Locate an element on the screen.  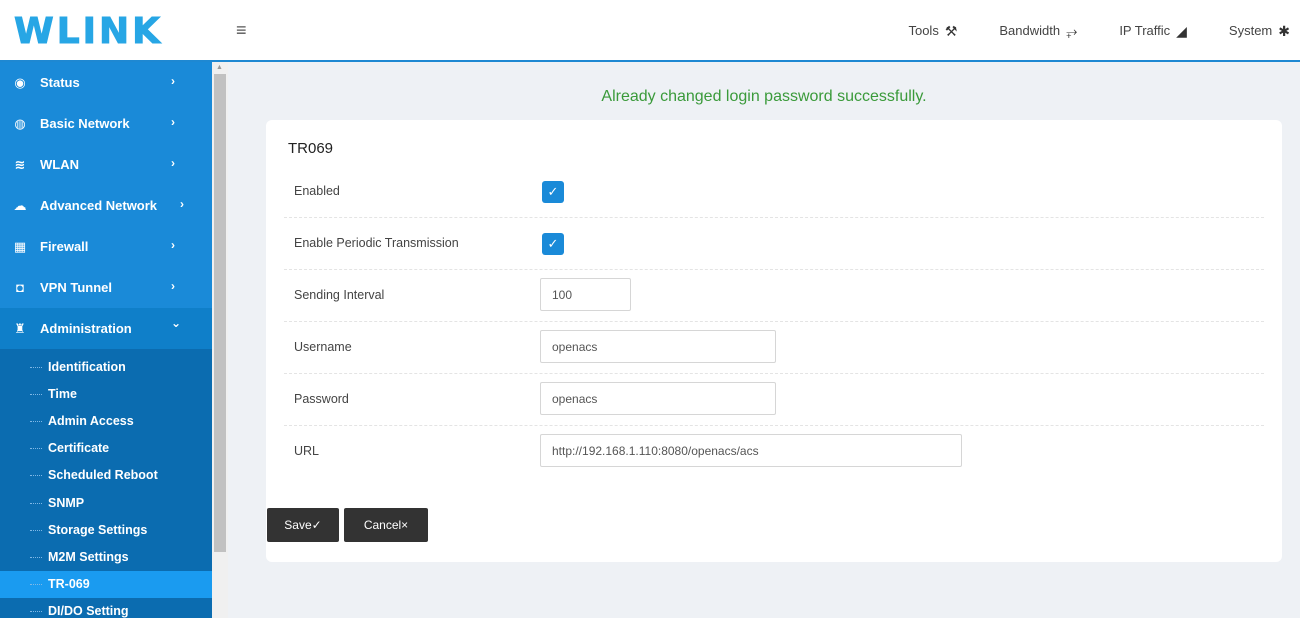
scrollbar-thumb is located at coordinates (220, 313).